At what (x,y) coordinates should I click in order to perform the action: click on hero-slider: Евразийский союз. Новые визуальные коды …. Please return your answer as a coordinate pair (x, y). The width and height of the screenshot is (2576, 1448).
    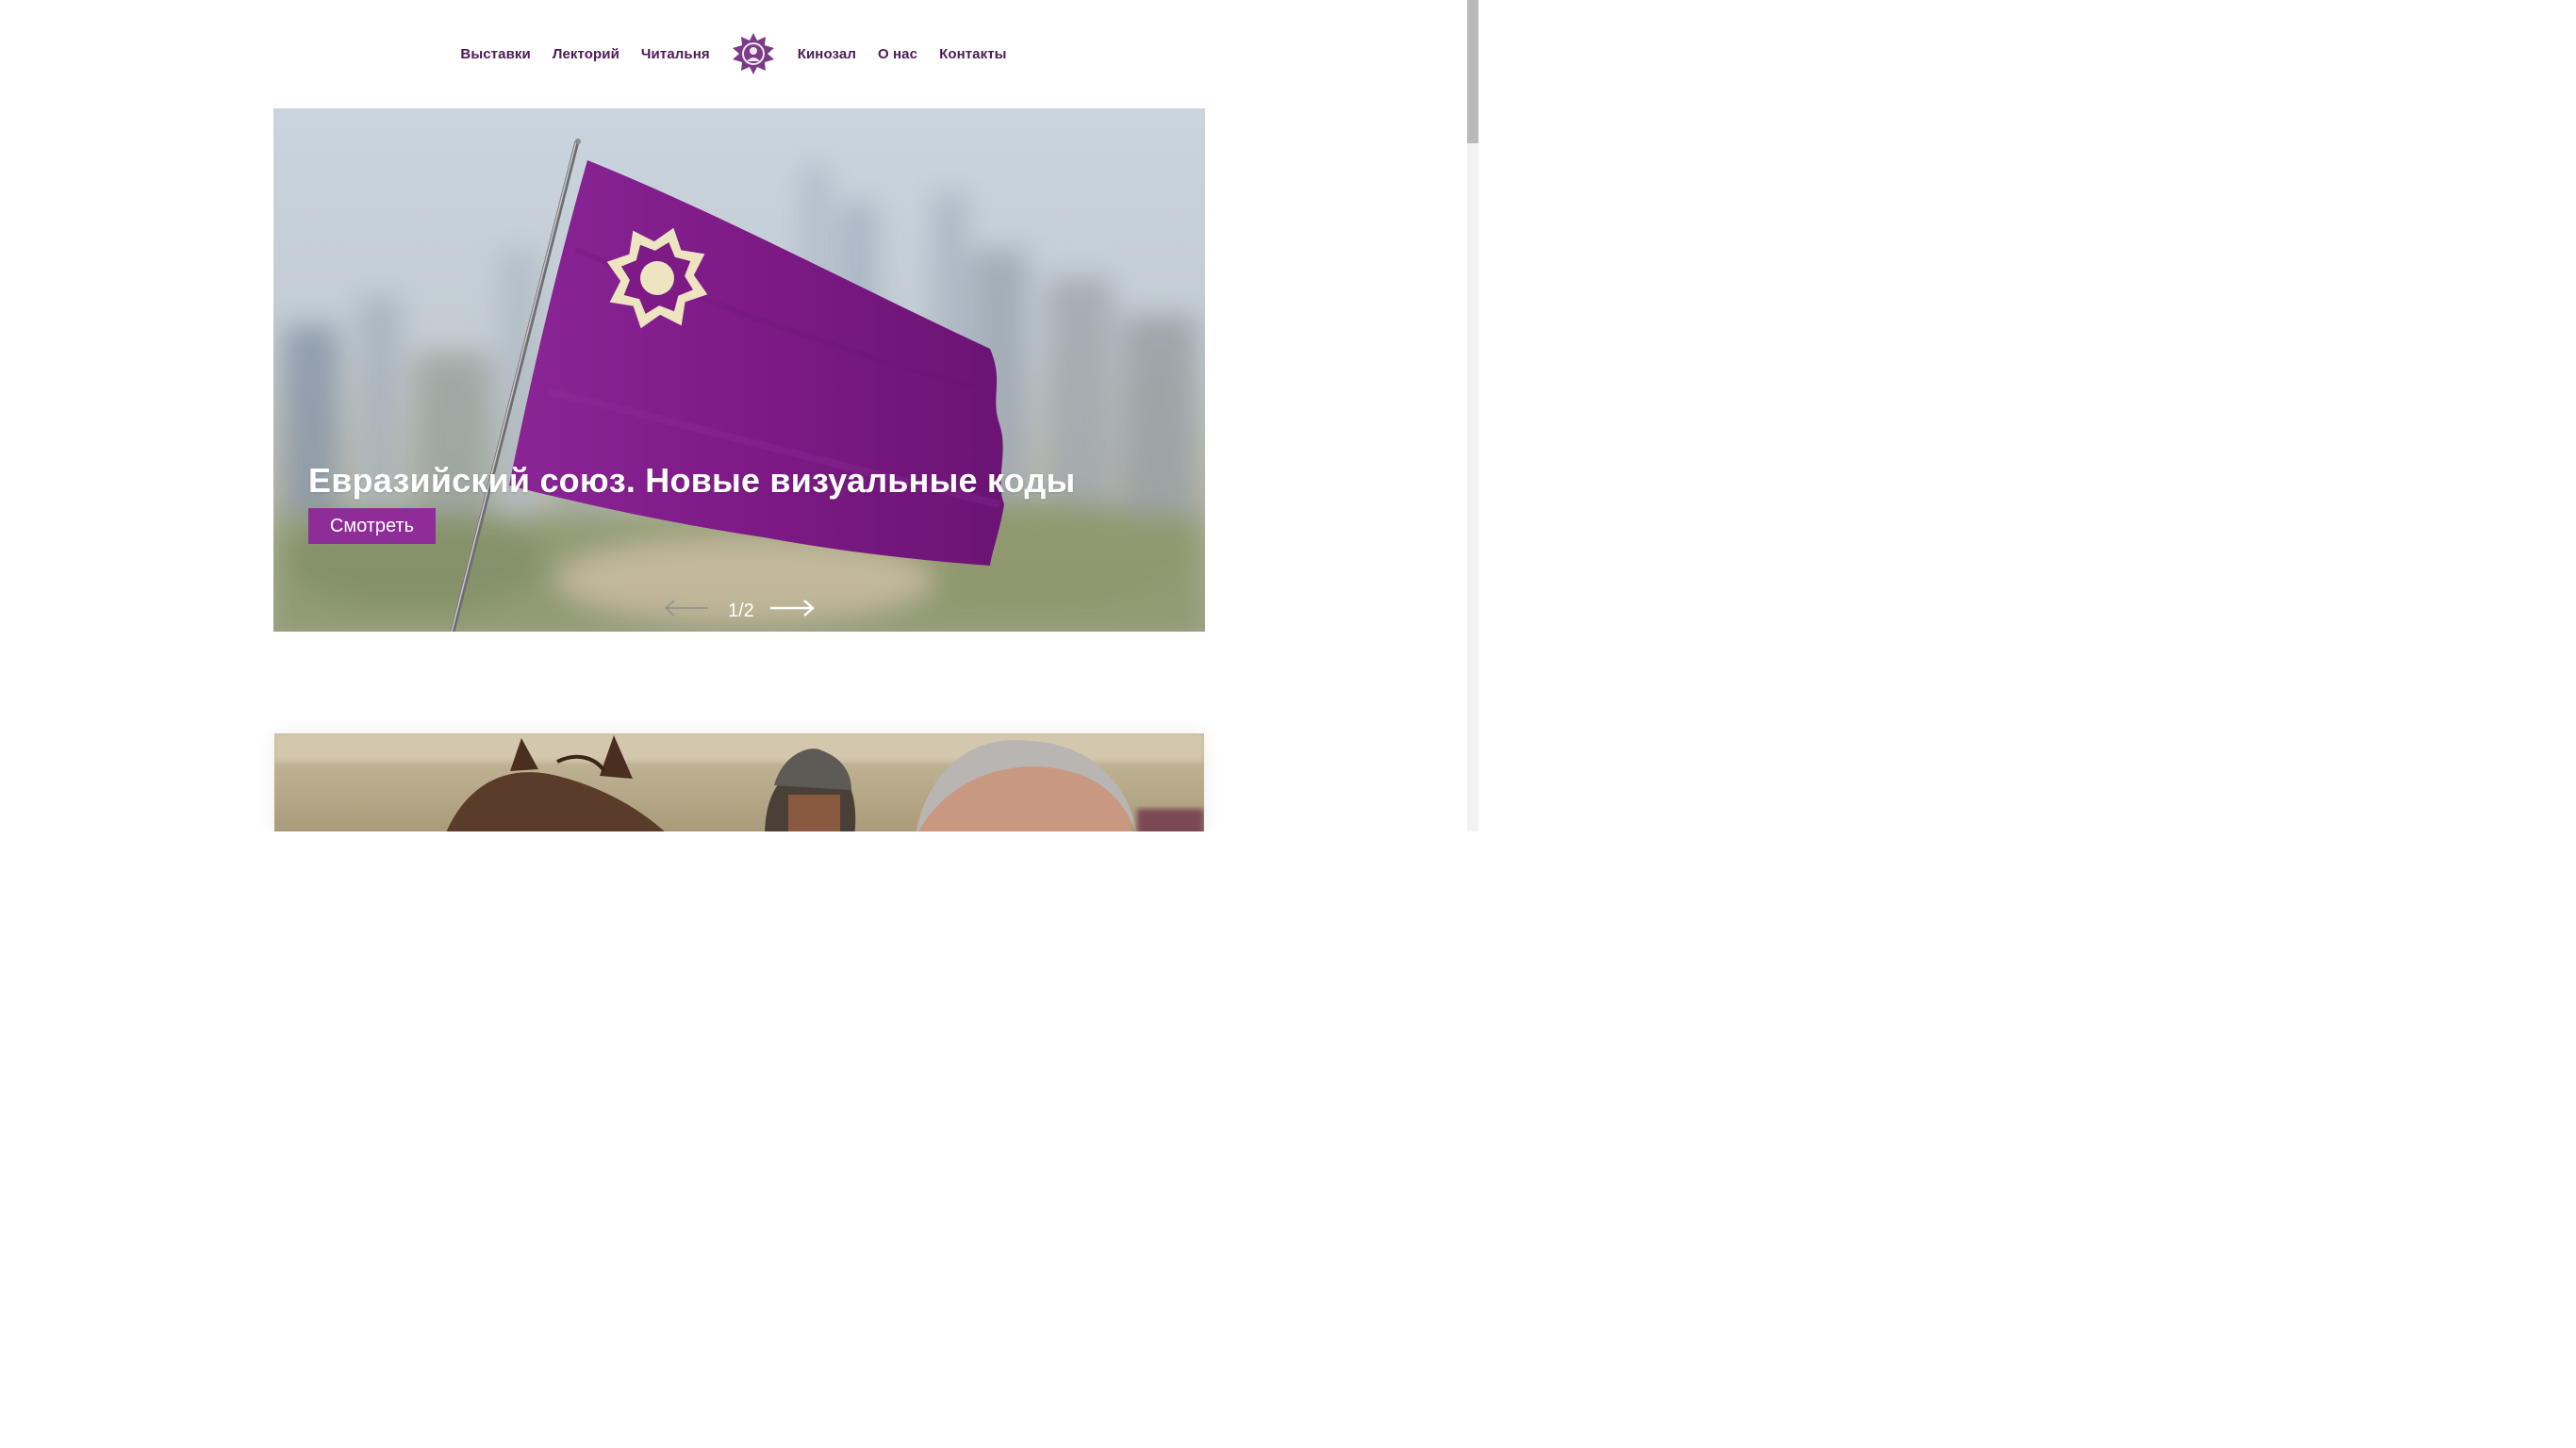
    Looking at the image, I should click on (739, 370).